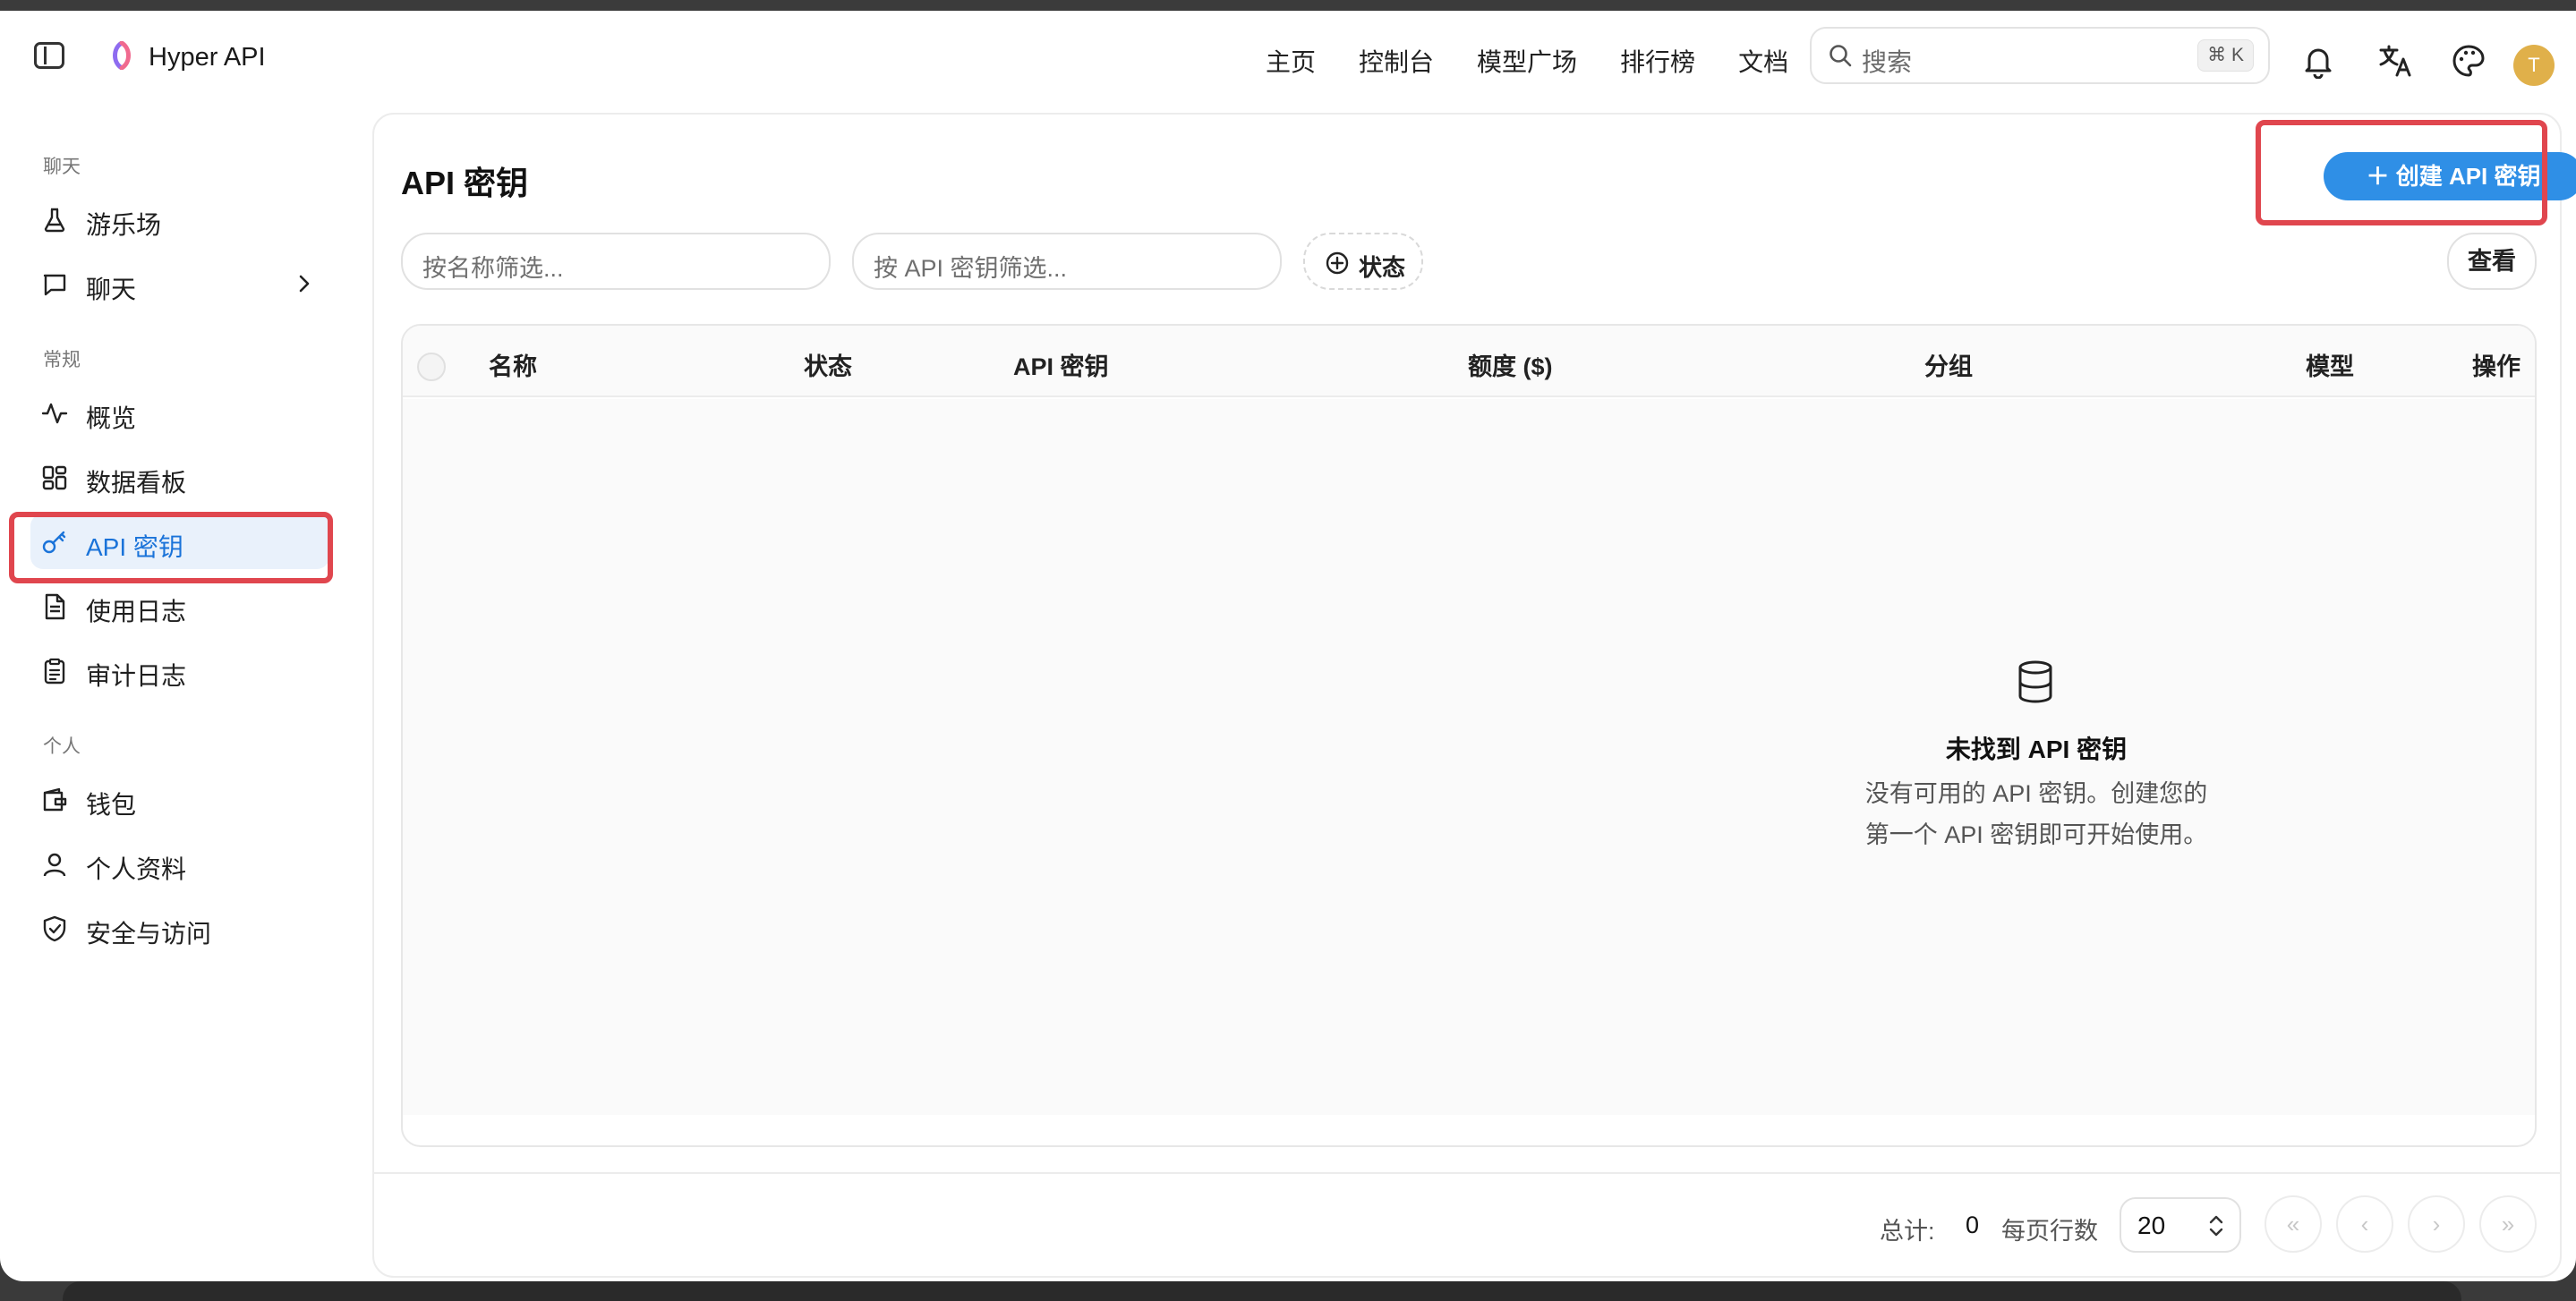 This screenshot has width=2576, height=1301. Describe the element at coordinates (2036, 749) in the screenshot. I see `empty-state-title: 未找到 API 密钥` at that location.